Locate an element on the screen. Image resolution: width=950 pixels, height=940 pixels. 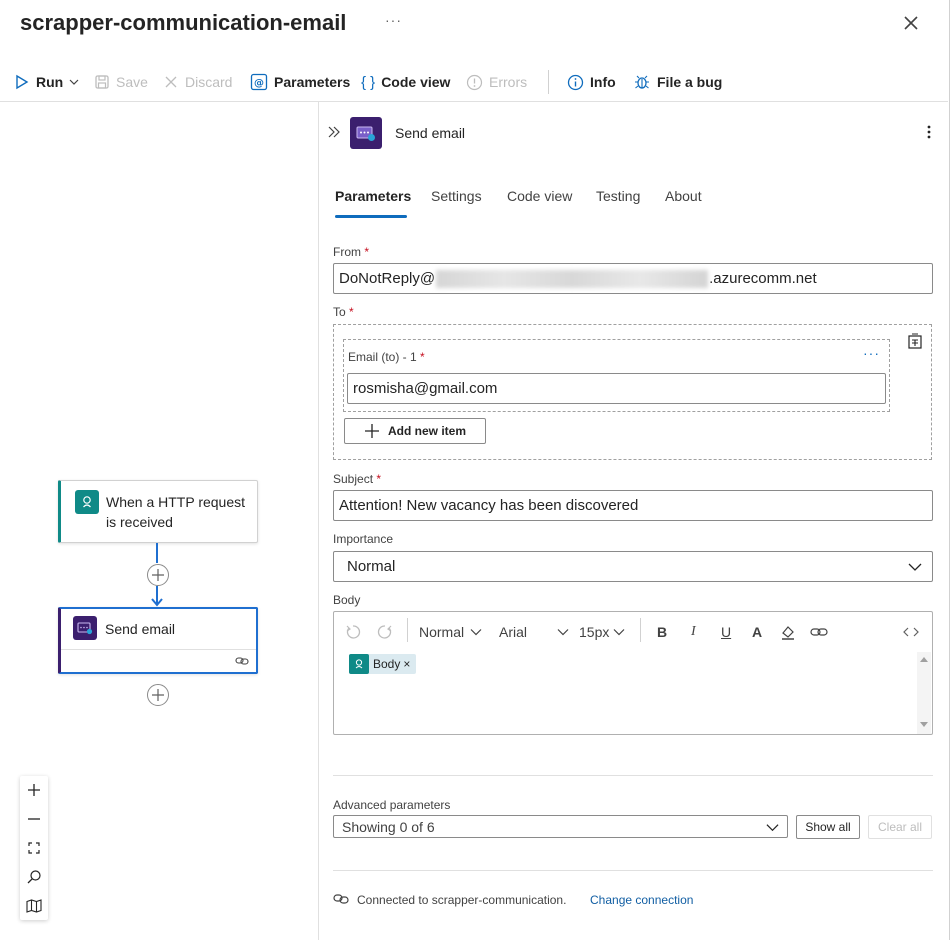
tab-settings: Settings is located at coordinates (456, 196).